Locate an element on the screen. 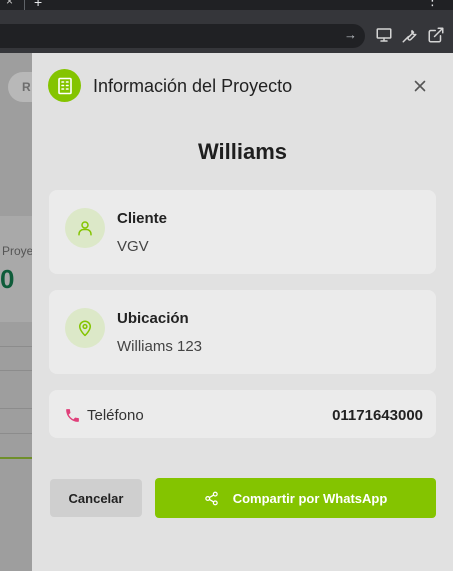 This screenshot has height=571, width=453. go-arrow-icon: → is located at coordinates (350, 34).